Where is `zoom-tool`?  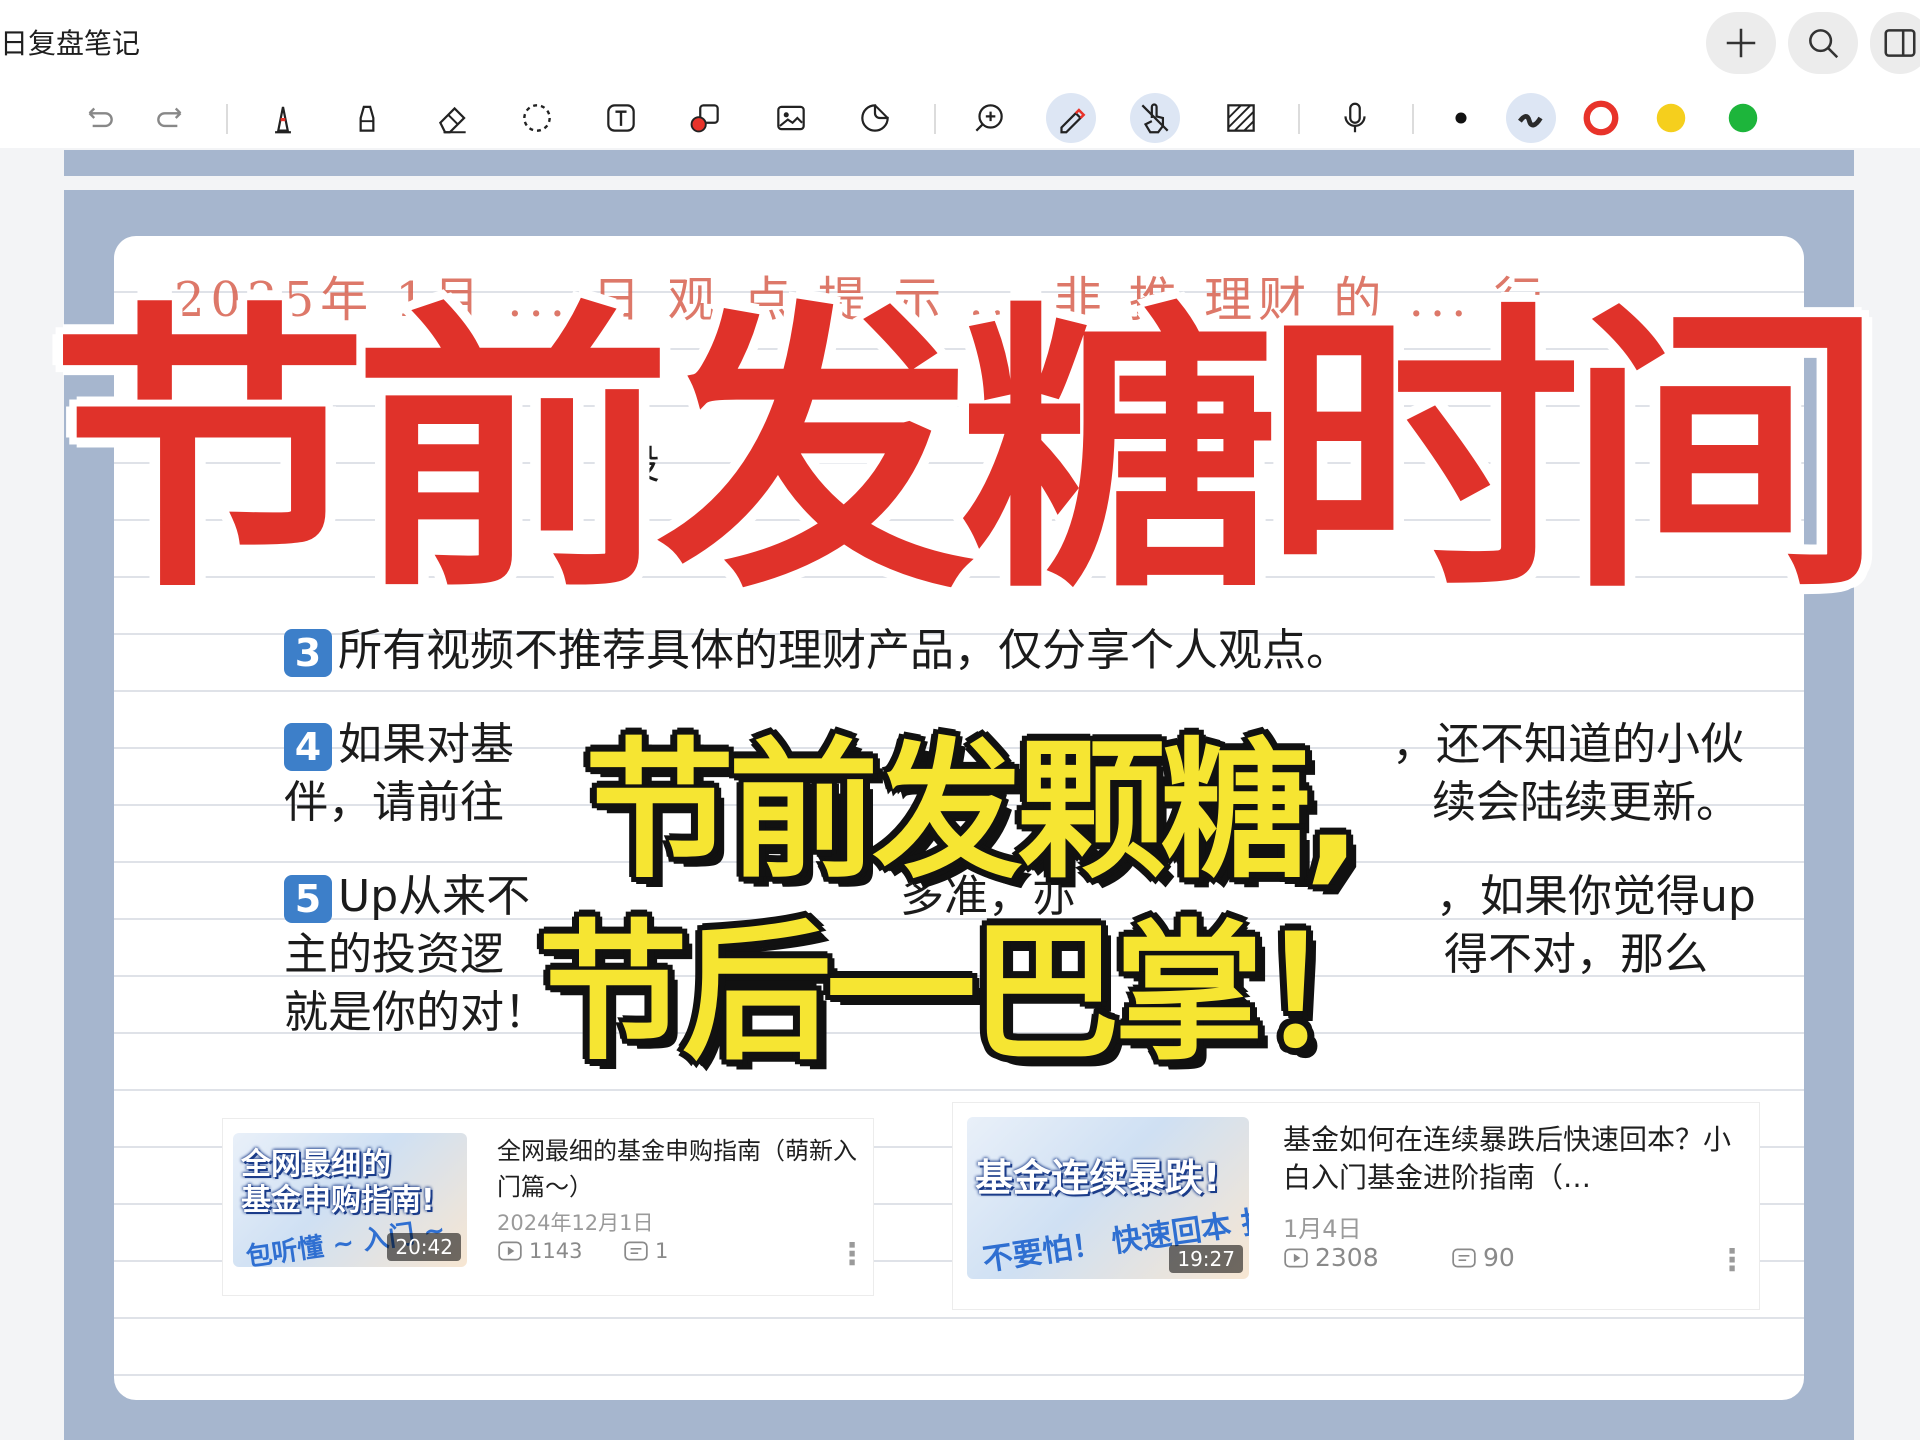 zoom-tool is located at coordinates (989, 118).